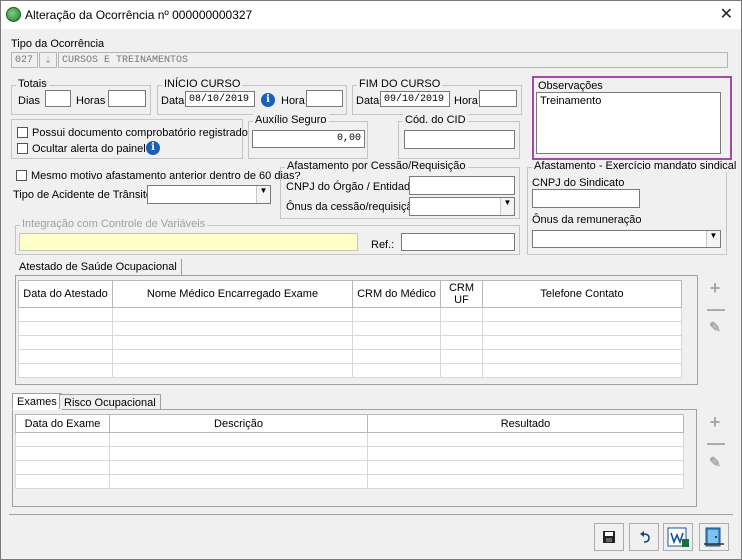 This screenshot has height=560, width=742. What do you see at coordinates (89, 149) in the screenshot?
I see `ocultar-label: Ocultar alerta do painel` at bounding box center [89, 149].